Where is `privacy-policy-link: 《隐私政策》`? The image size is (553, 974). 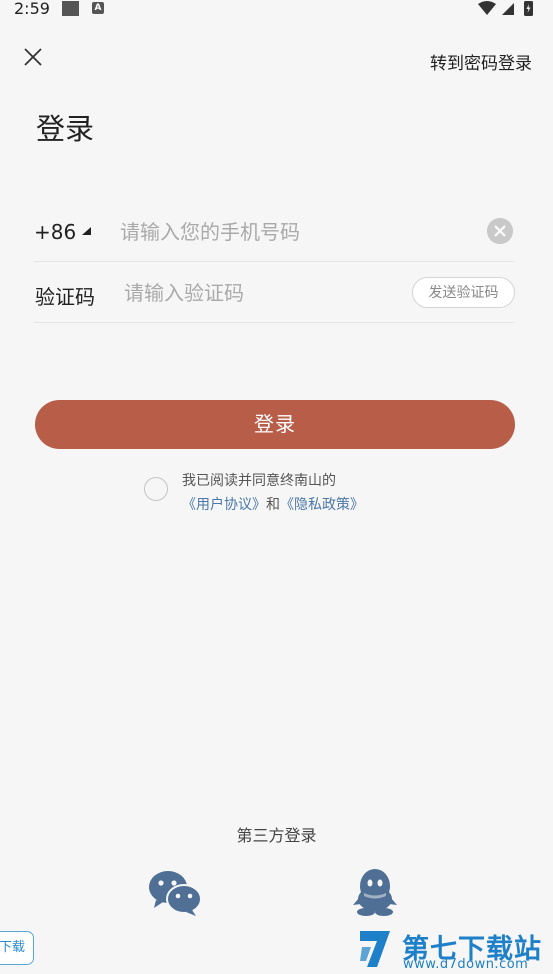
privacy-policy-link: 《隐私政策》 is located at coordinates (322, 505).